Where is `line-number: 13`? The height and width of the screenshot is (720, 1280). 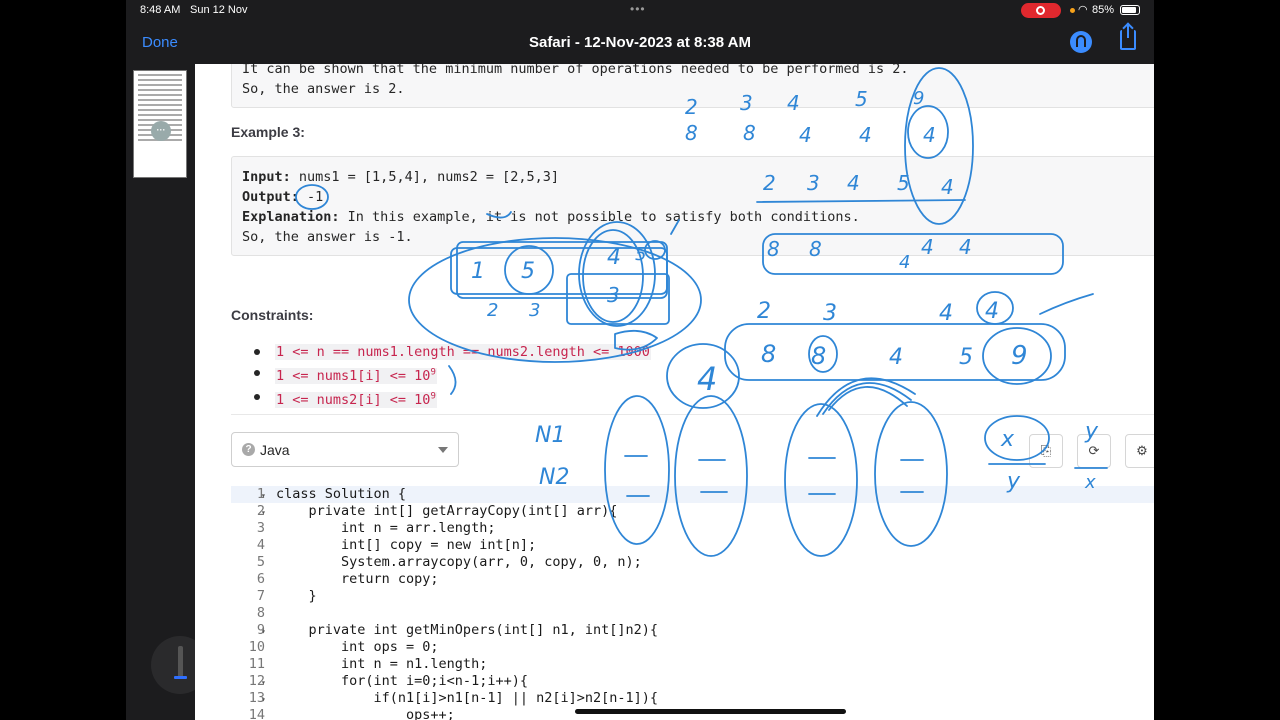 line-number: 13 is located at coordinates (256, 698).